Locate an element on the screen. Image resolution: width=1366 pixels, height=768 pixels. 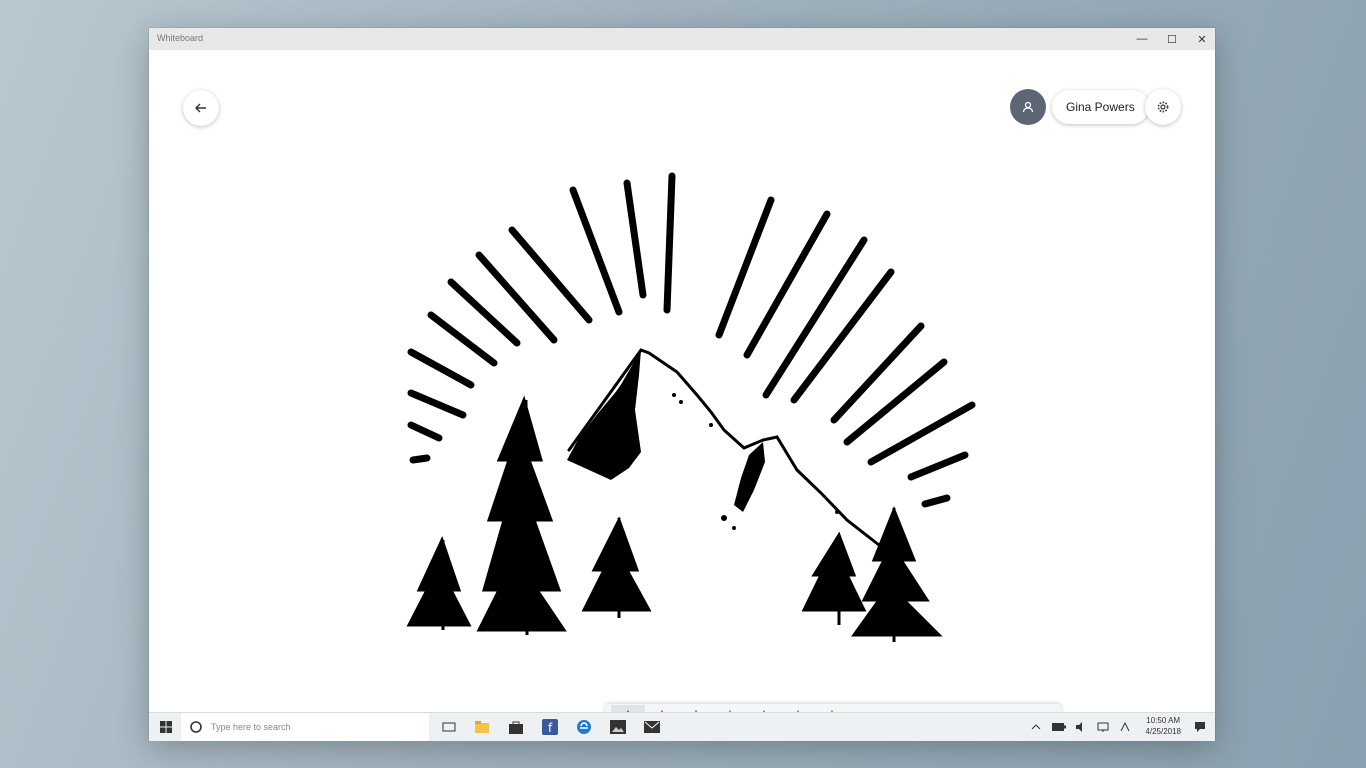
tray-chevron-button is located at coordinates (1036, 727).